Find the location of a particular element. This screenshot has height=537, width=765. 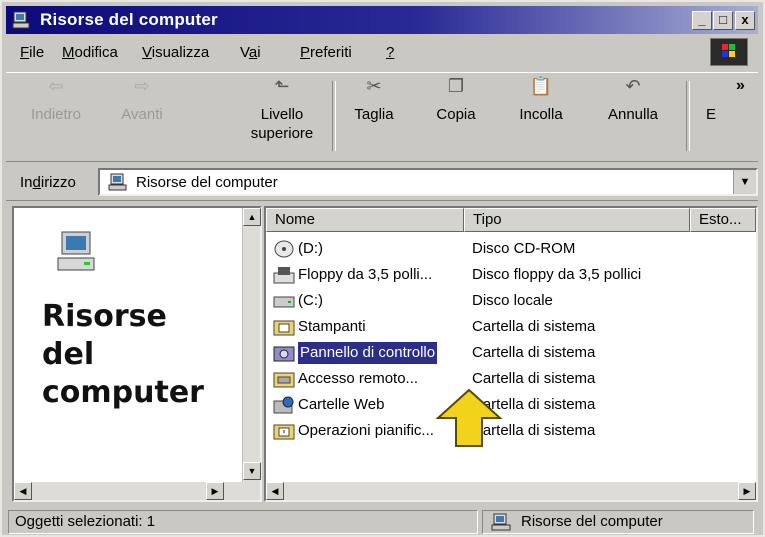

item-type: Disco floppy da 3,5 pollici is located at coordinates (557, 274).